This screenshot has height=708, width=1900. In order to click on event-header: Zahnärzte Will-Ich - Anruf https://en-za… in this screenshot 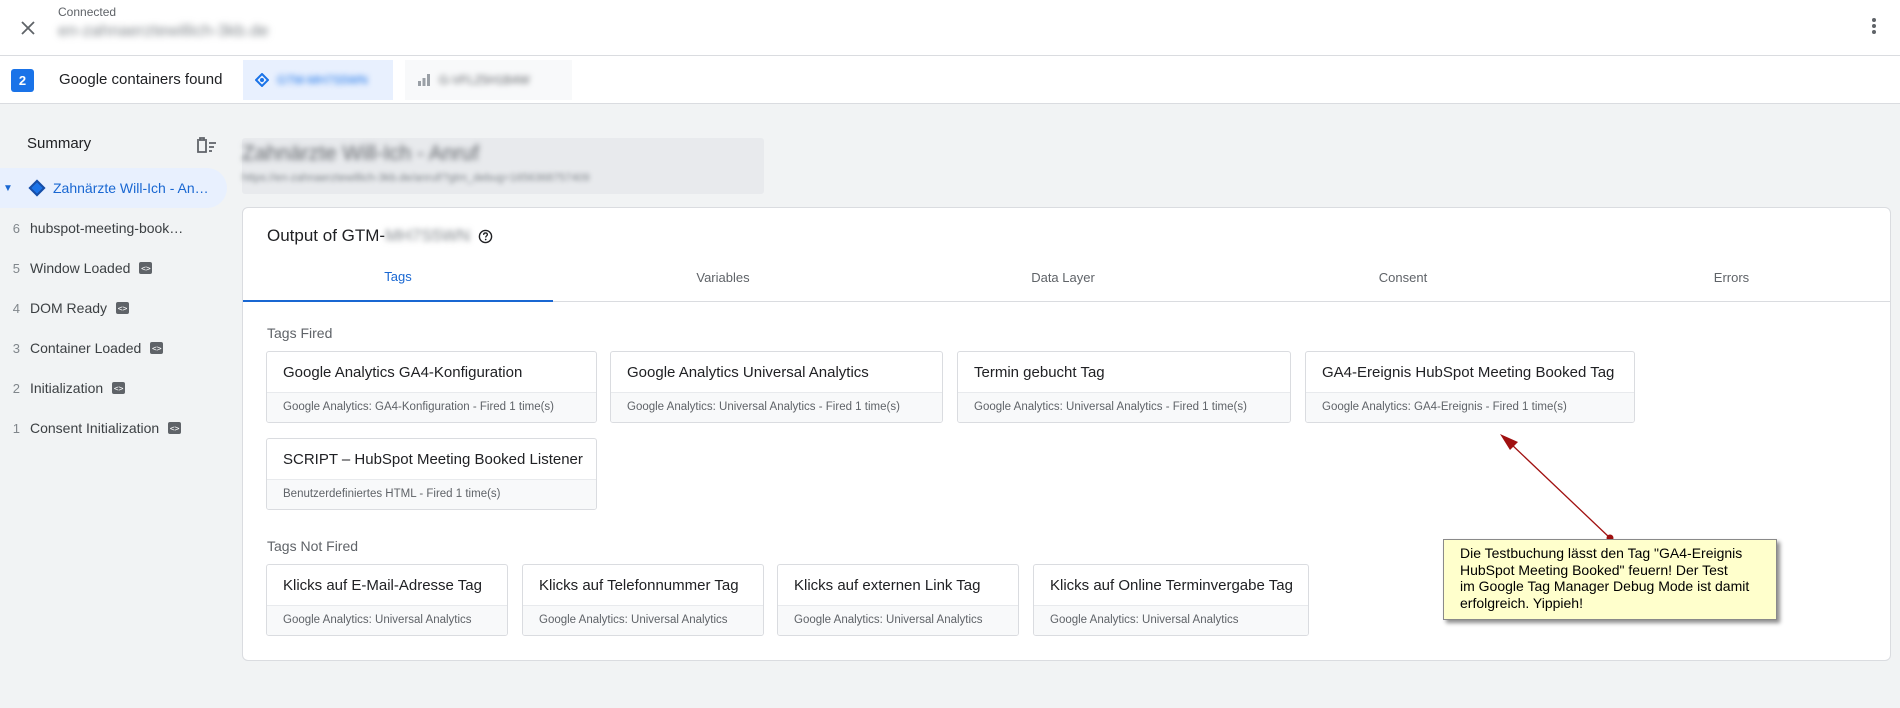, I will do `click(503, 166)`.